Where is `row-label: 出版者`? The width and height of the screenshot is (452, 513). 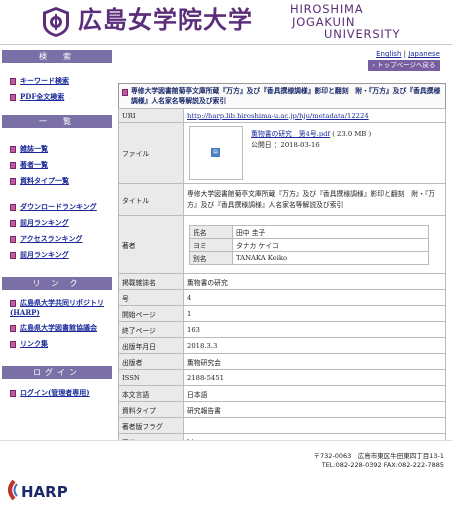
row-label: 出版者 is located at coordinates (151, 361).